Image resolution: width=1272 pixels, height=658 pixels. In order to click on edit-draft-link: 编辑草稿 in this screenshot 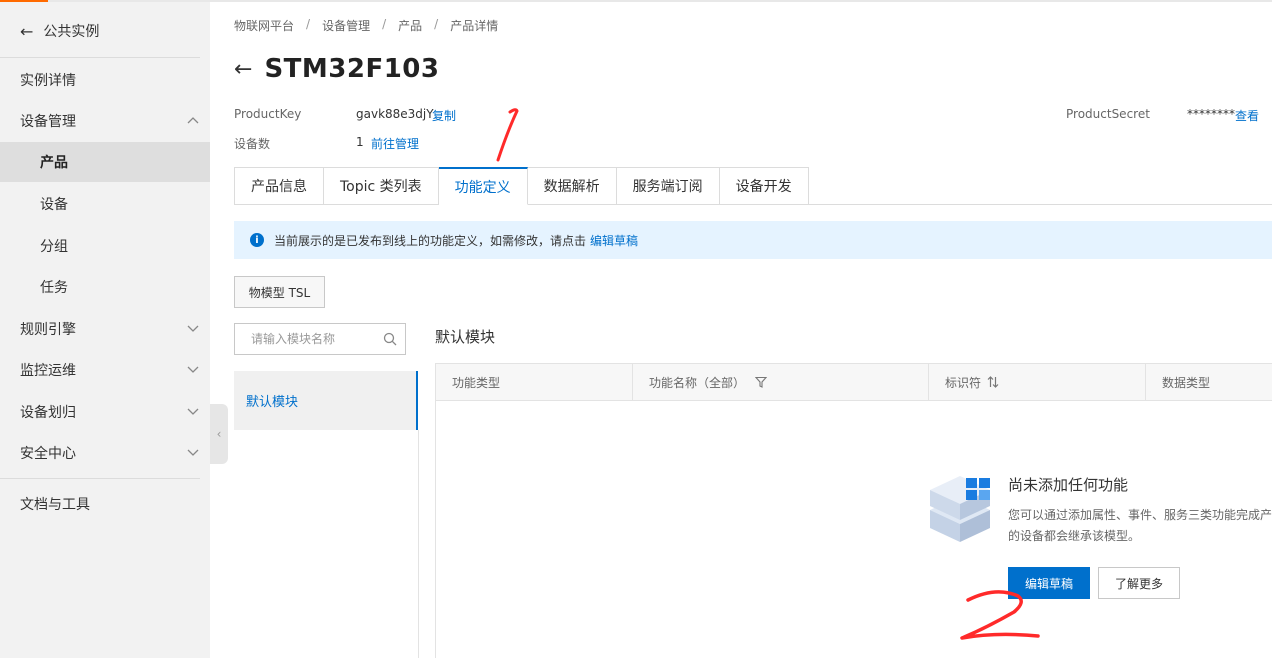, I will do `click(614, 240)`.